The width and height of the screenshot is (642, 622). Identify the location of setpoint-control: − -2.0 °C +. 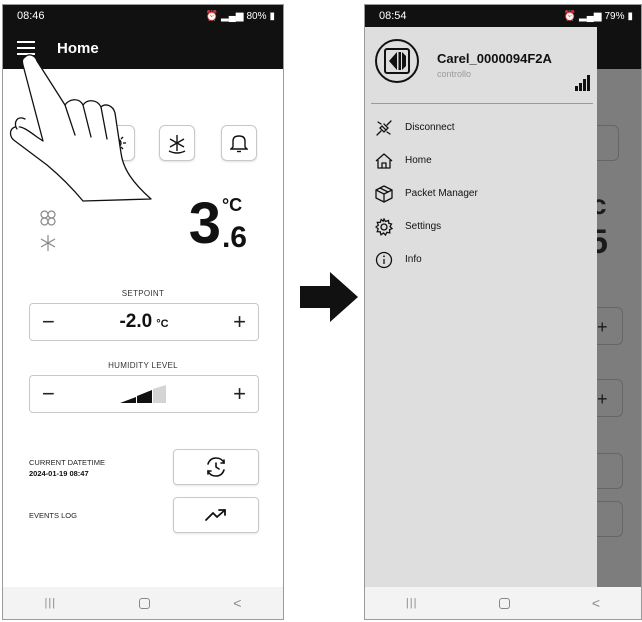
(144, 322).